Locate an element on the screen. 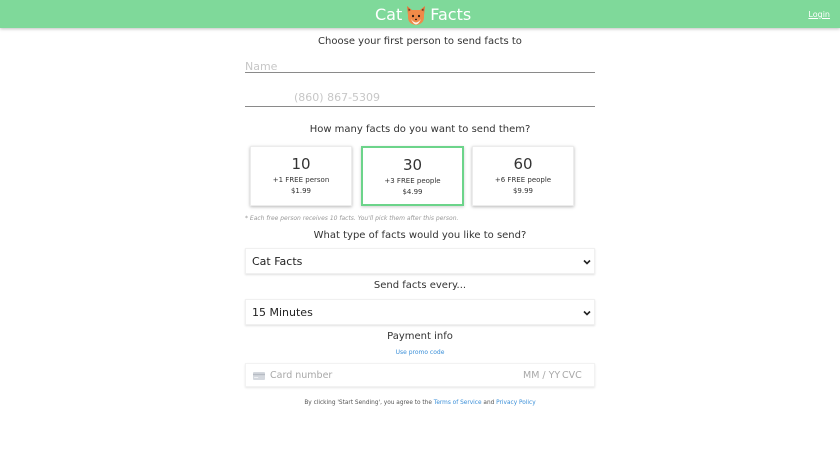 The width and height of the screenshot is (840, 472). name-input is located at coordinates (420, 66).